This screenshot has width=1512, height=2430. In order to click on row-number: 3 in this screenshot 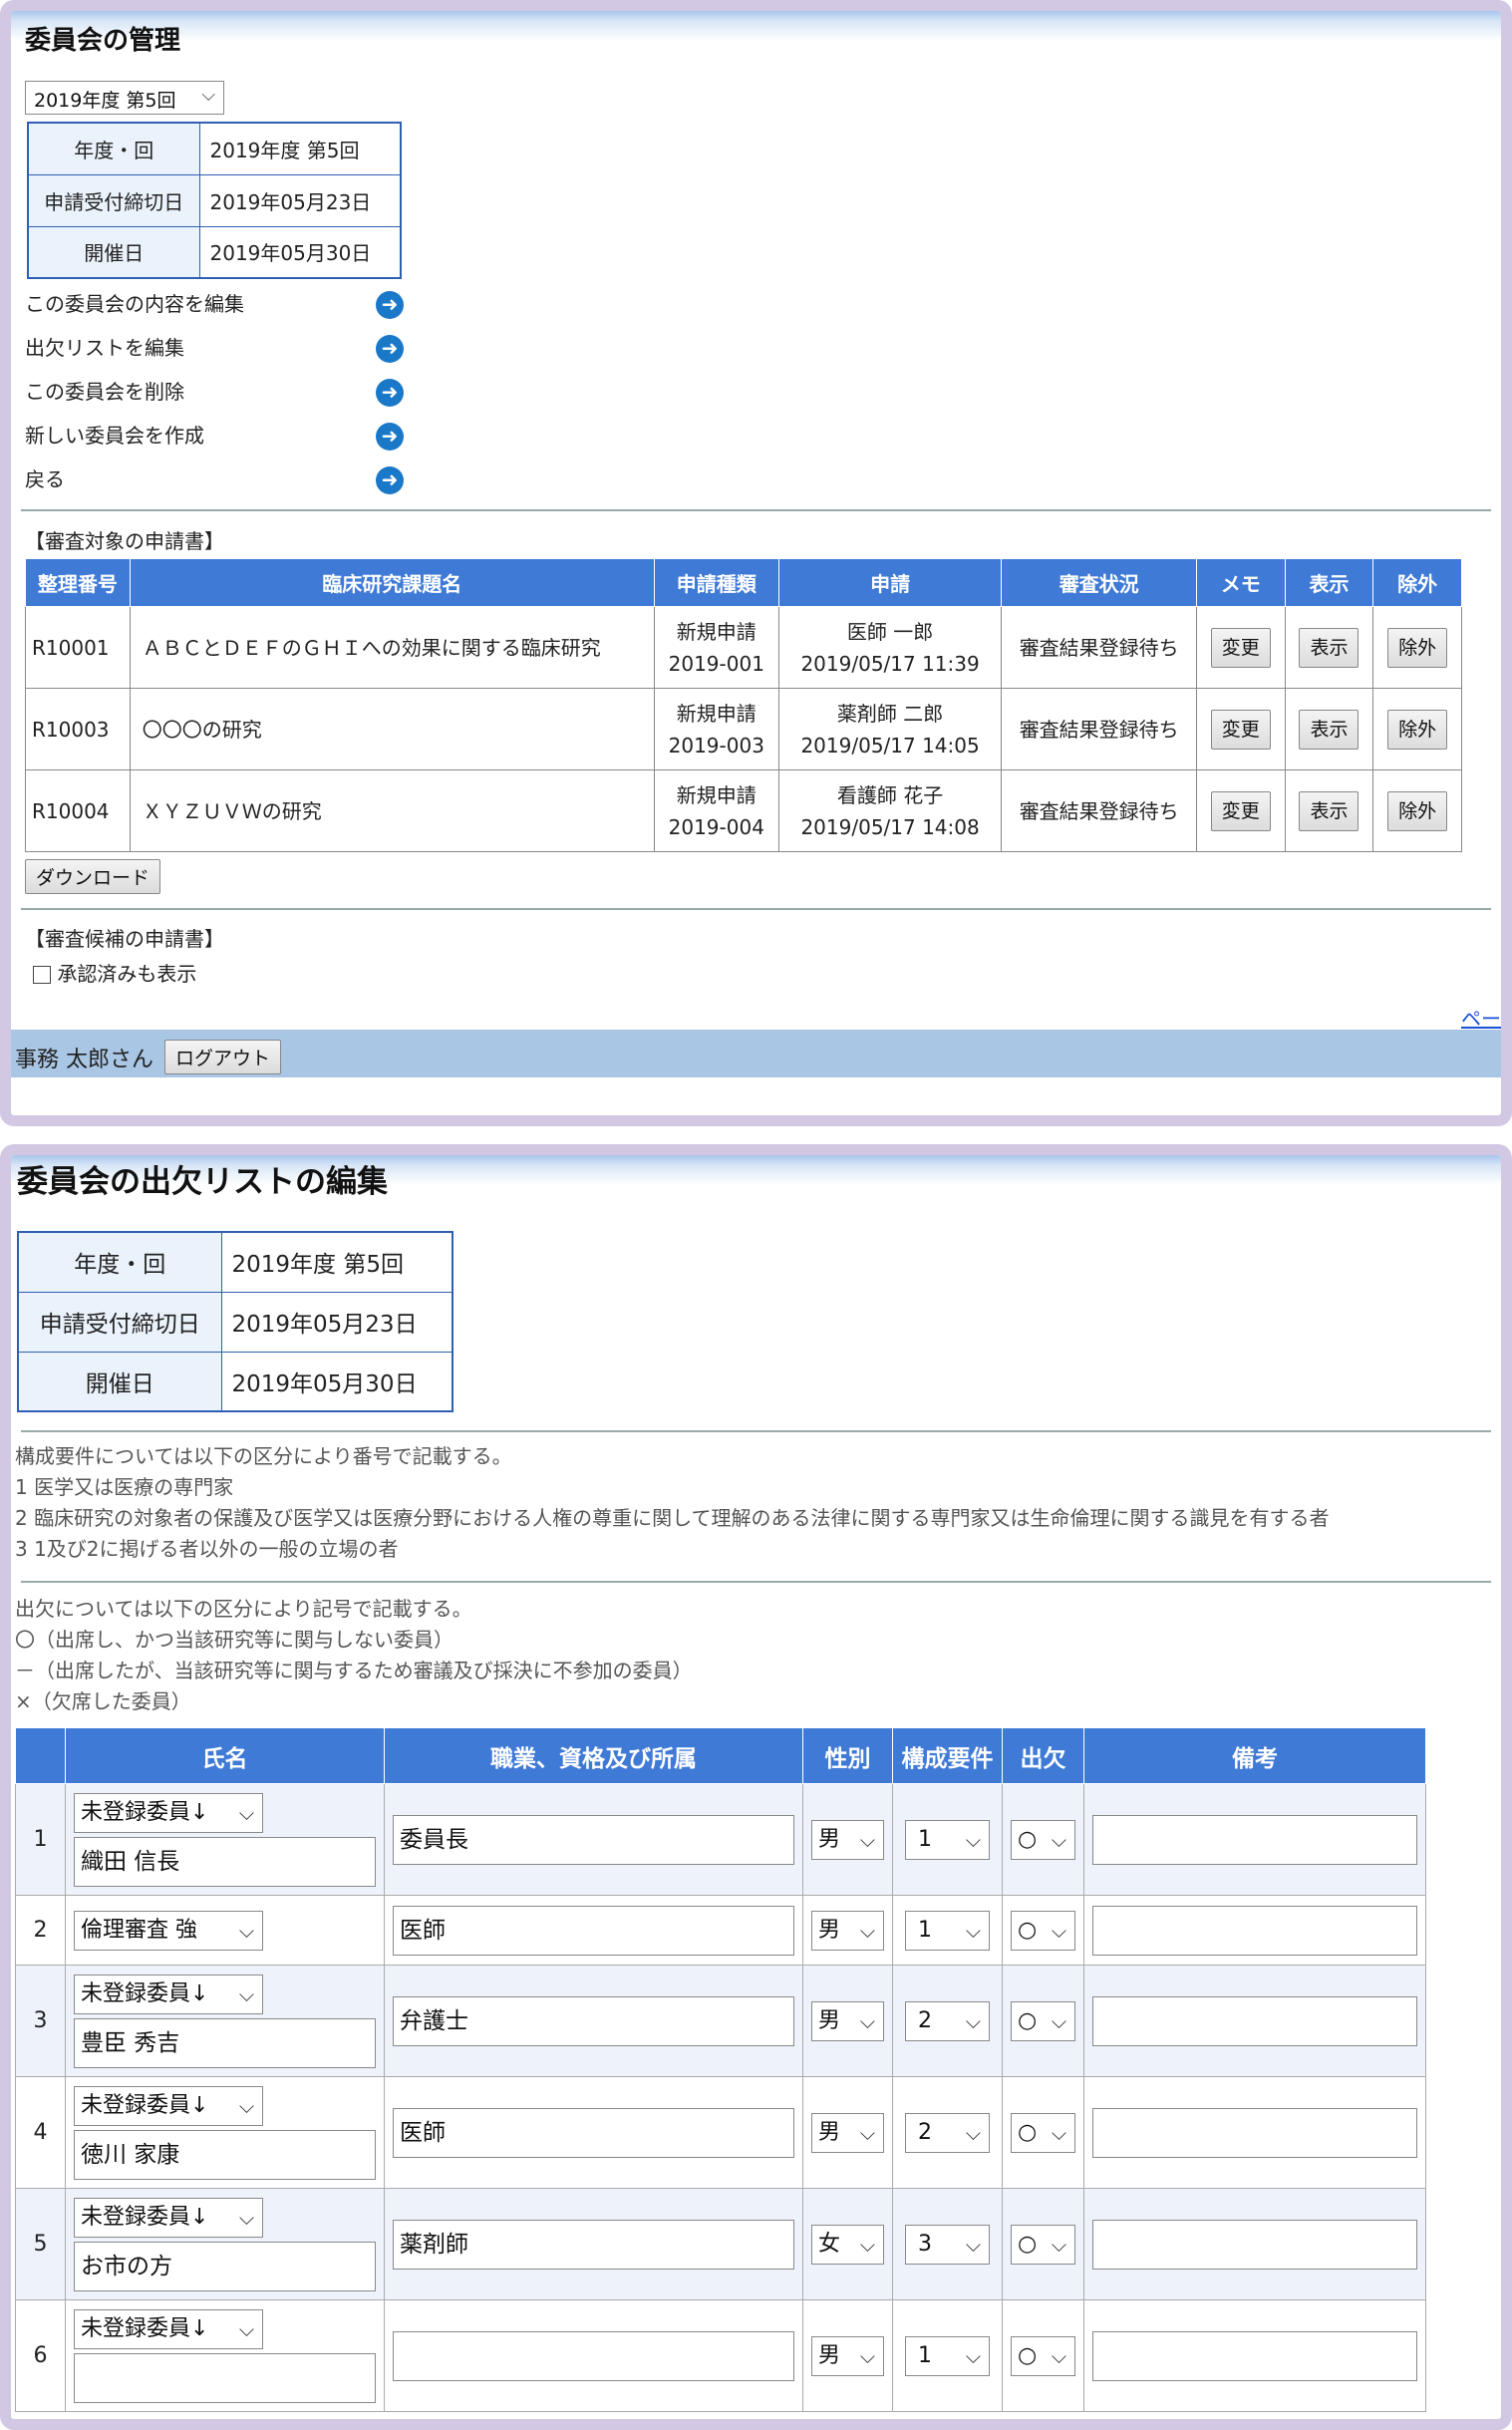, I will do `click(41, 2021)`.